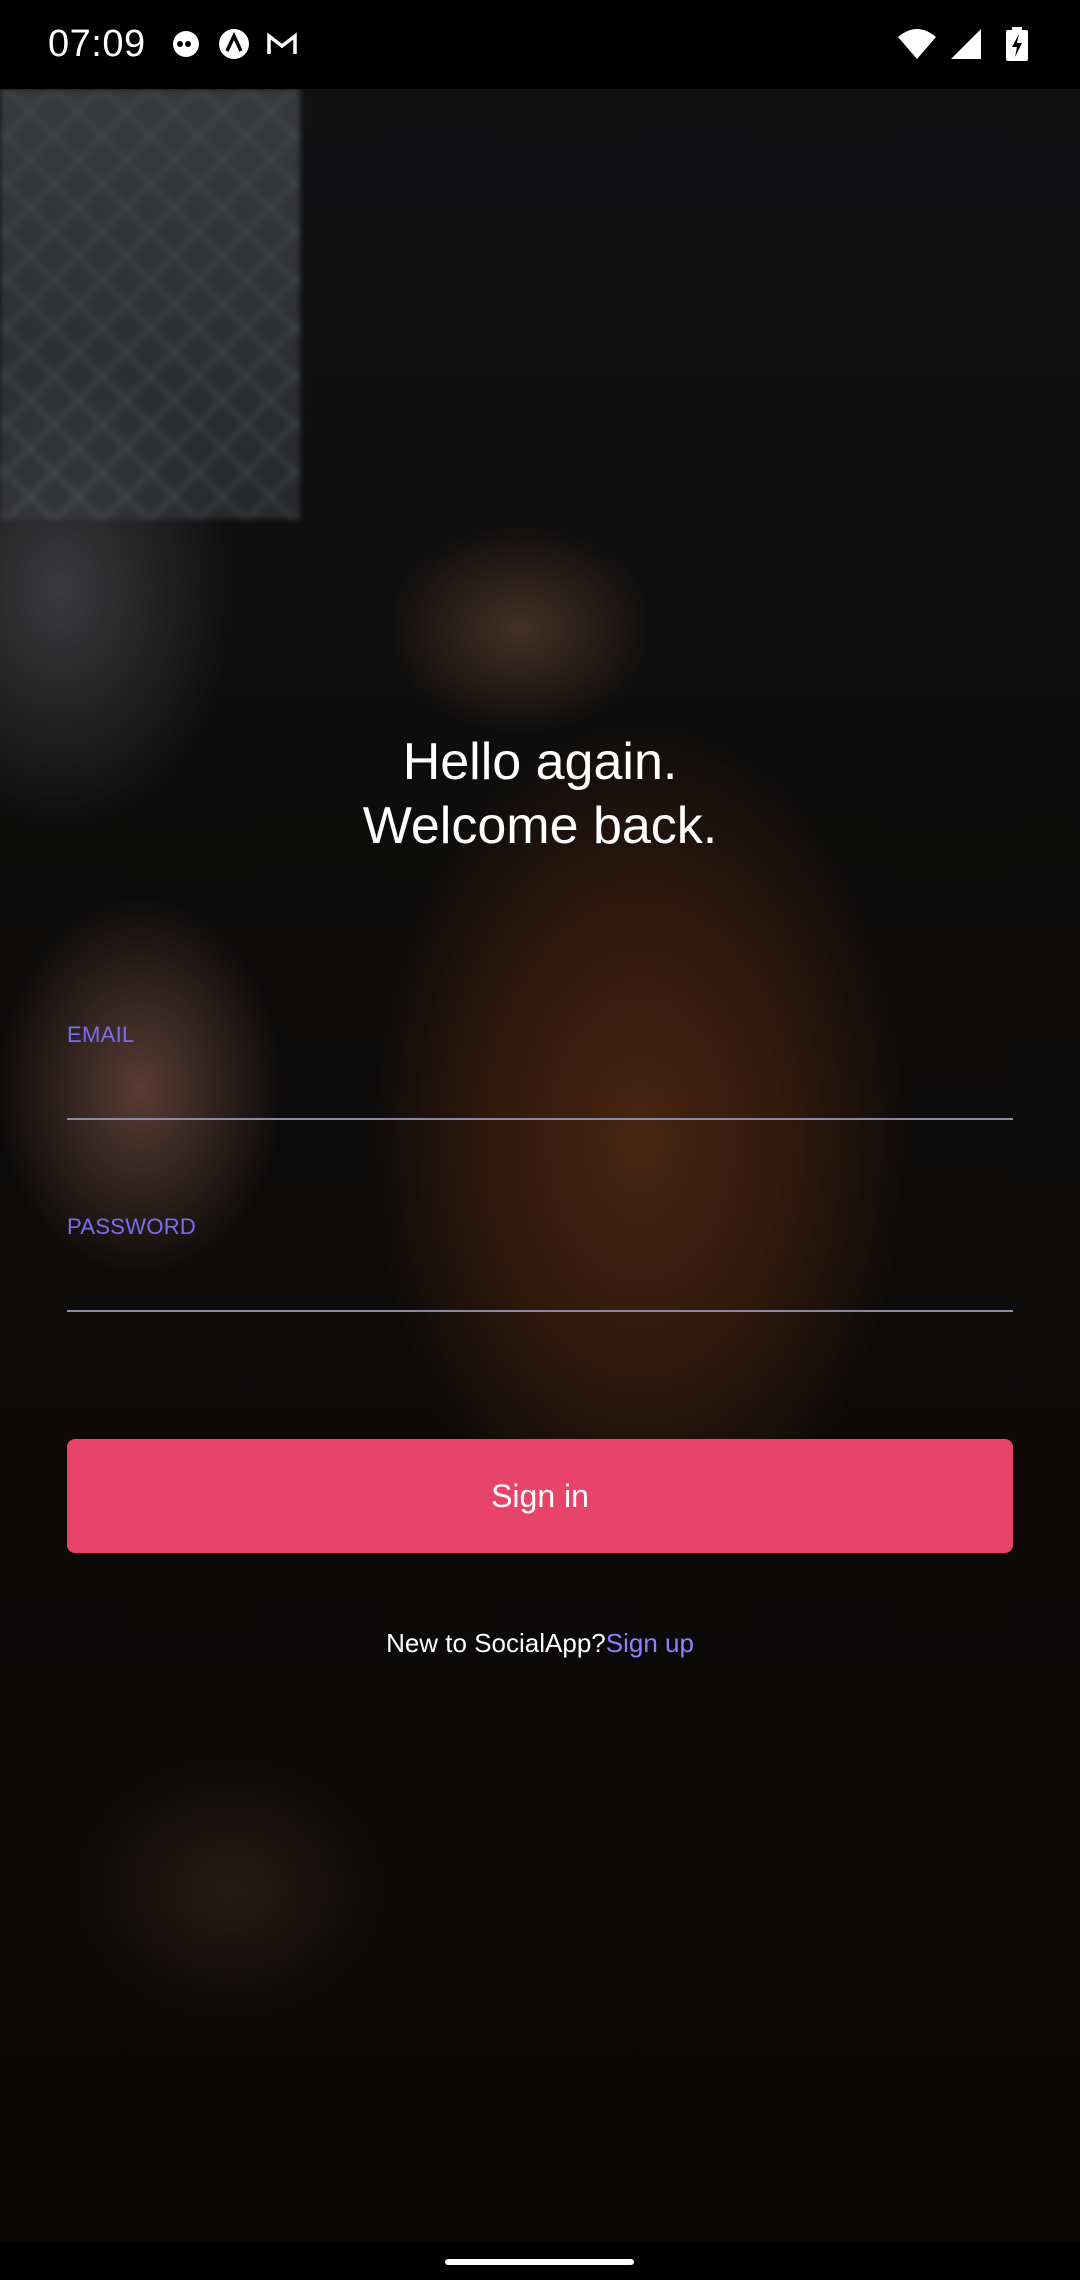  I want to click on gmail-icon, so click(282, 43).